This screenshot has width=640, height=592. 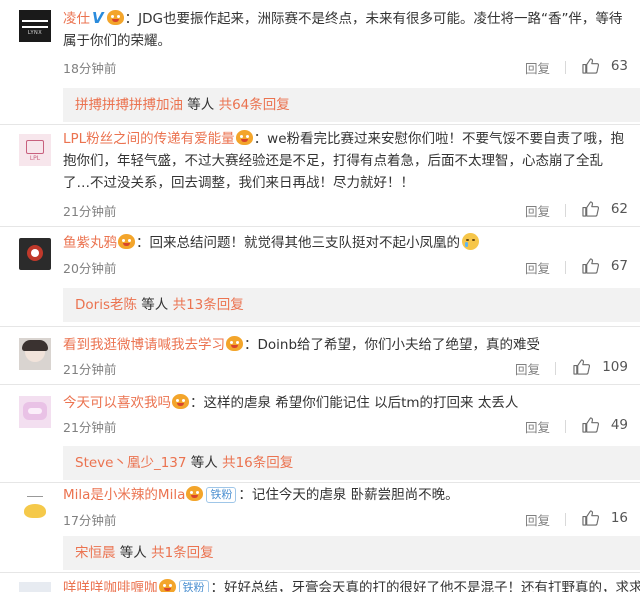 What do you see at coordinates (425, 586) in the screenshot?
I see `comment-text: ：好好总结，牙膏会天真的打的很好了他不是混子！还有打野真的，求求` at bounding box center [425, 586].